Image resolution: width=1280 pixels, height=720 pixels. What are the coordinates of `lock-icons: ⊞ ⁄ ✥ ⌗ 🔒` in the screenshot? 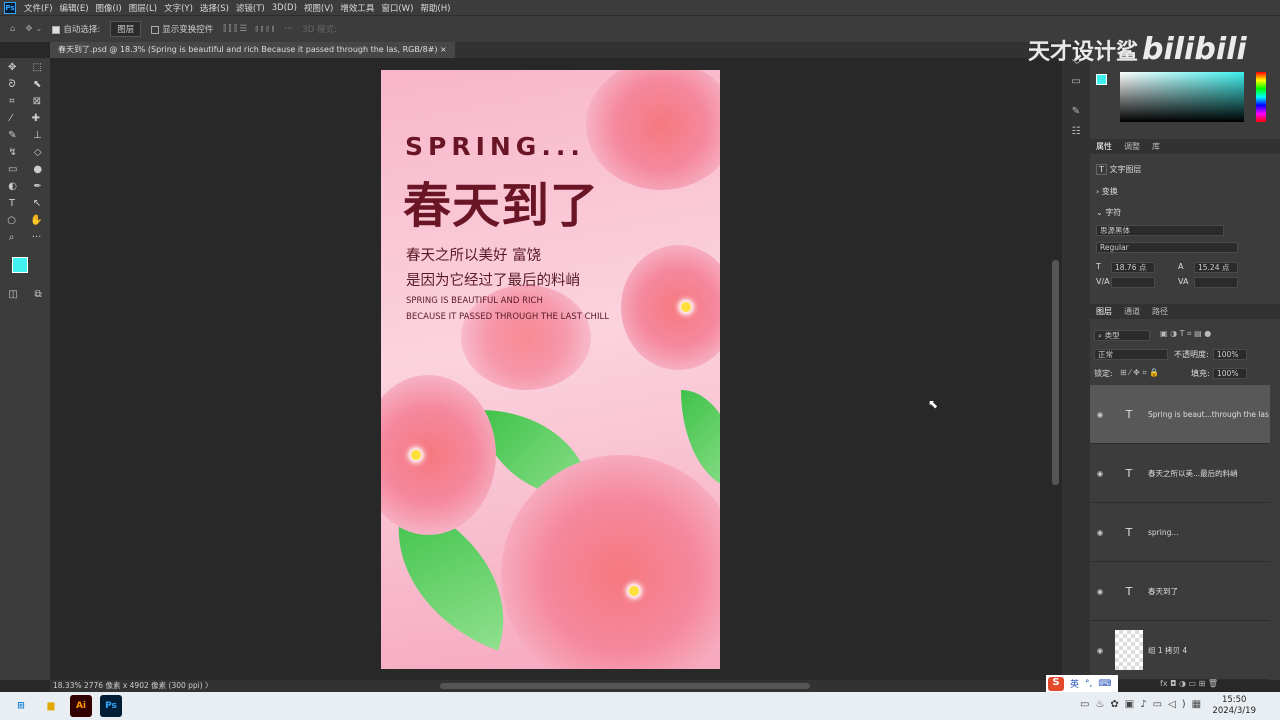 It's located at (1139, 373).